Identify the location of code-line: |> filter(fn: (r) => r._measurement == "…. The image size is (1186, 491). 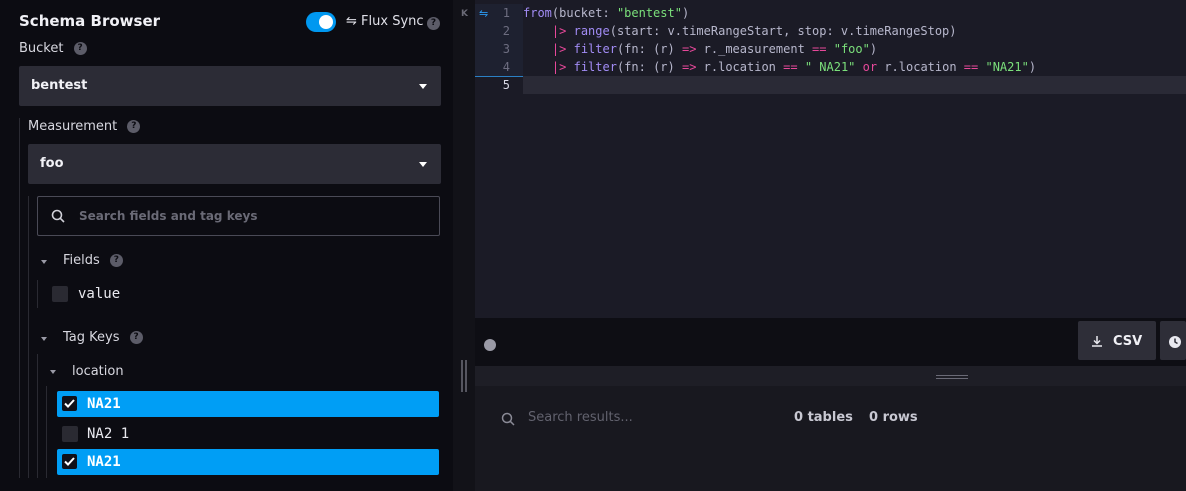
(700, 49).